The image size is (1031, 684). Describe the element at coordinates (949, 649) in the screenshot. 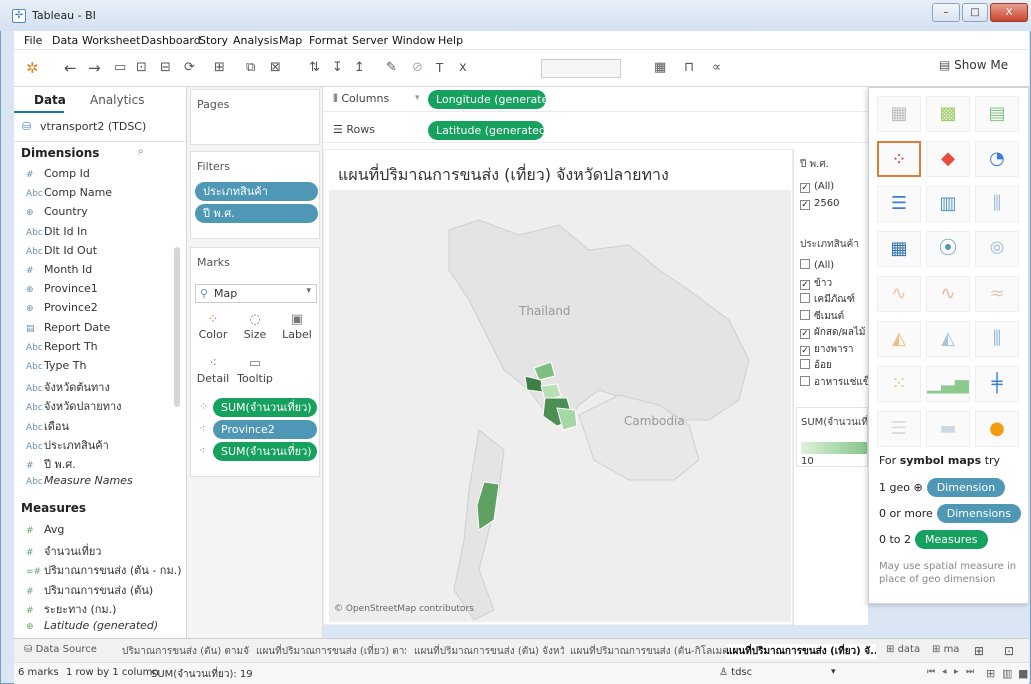

I see `sheet-tab-ma: ⊞ ma` at that location.